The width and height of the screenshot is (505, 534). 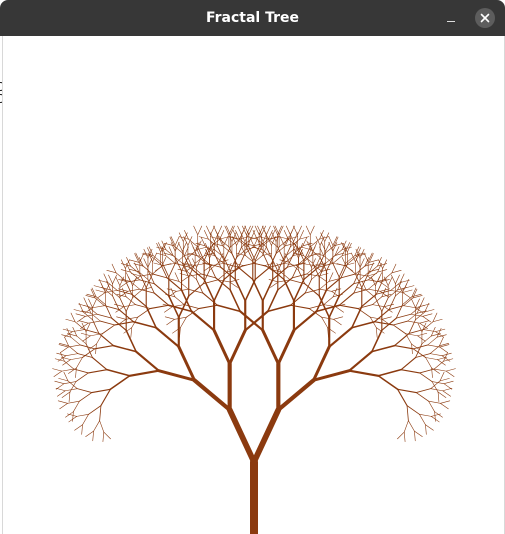 I want to click on minimize-button, so click(x=451, y=18).